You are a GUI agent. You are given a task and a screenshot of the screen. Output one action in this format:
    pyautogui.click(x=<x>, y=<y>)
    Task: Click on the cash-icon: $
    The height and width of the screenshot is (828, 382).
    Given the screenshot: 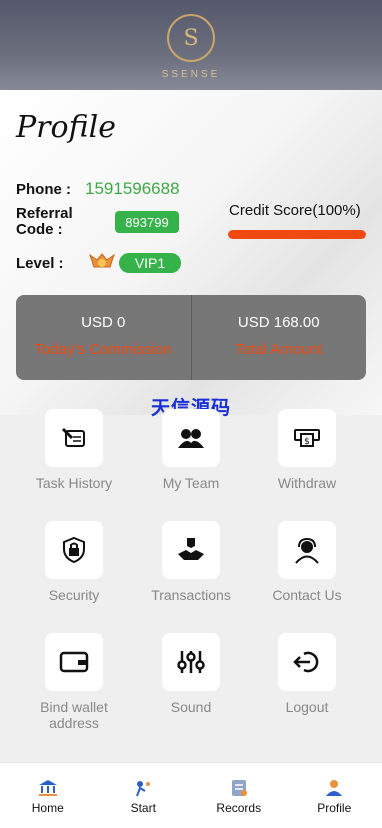 What is the action you would take?
    pyautogui.click(x=307, y=438)
    